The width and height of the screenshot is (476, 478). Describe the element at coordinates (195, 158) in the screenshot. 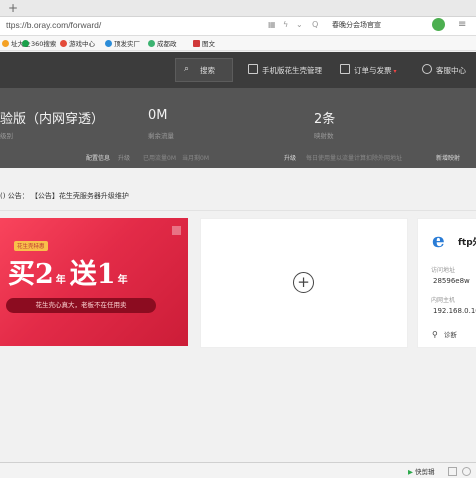

I see `traffic-remaining-text: 当月剩0M` at that location.